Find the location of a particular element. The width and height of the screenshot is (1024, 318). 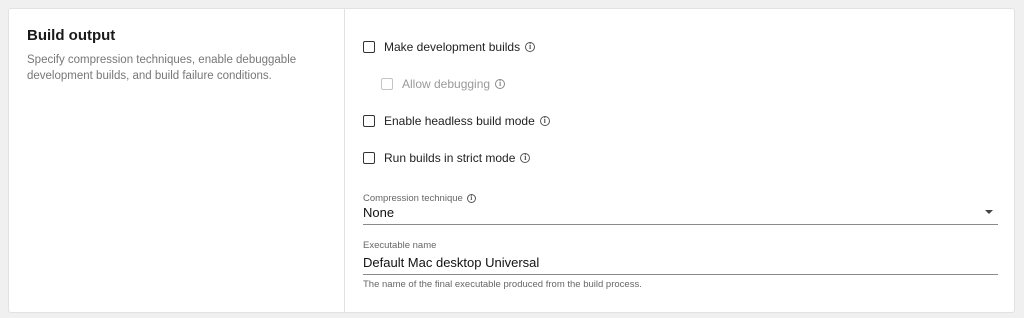

compression-technique-label: Compression technique i is located at coordinates (419, 198).